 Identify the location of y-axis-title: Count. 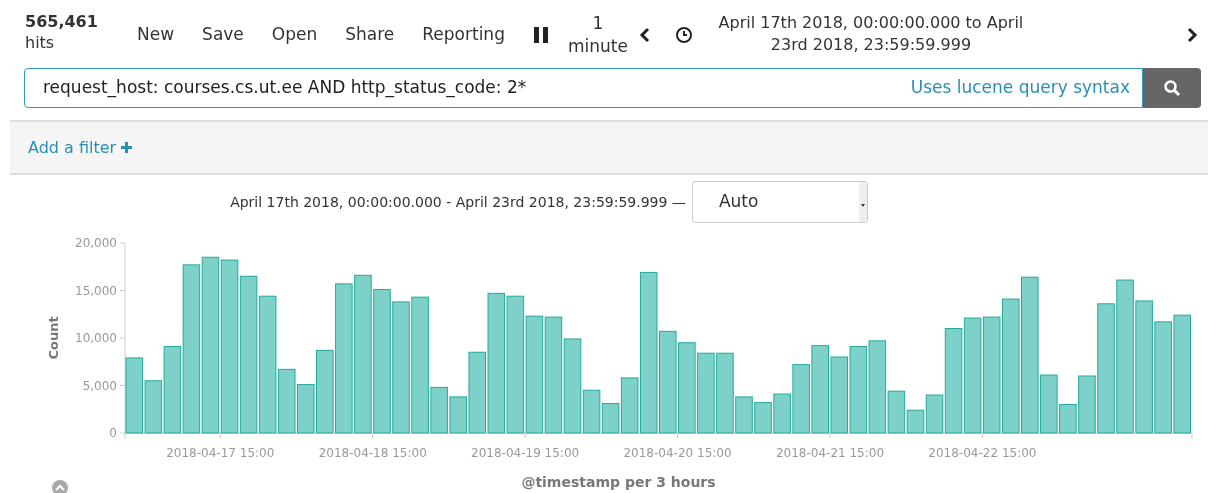
(53, 338).